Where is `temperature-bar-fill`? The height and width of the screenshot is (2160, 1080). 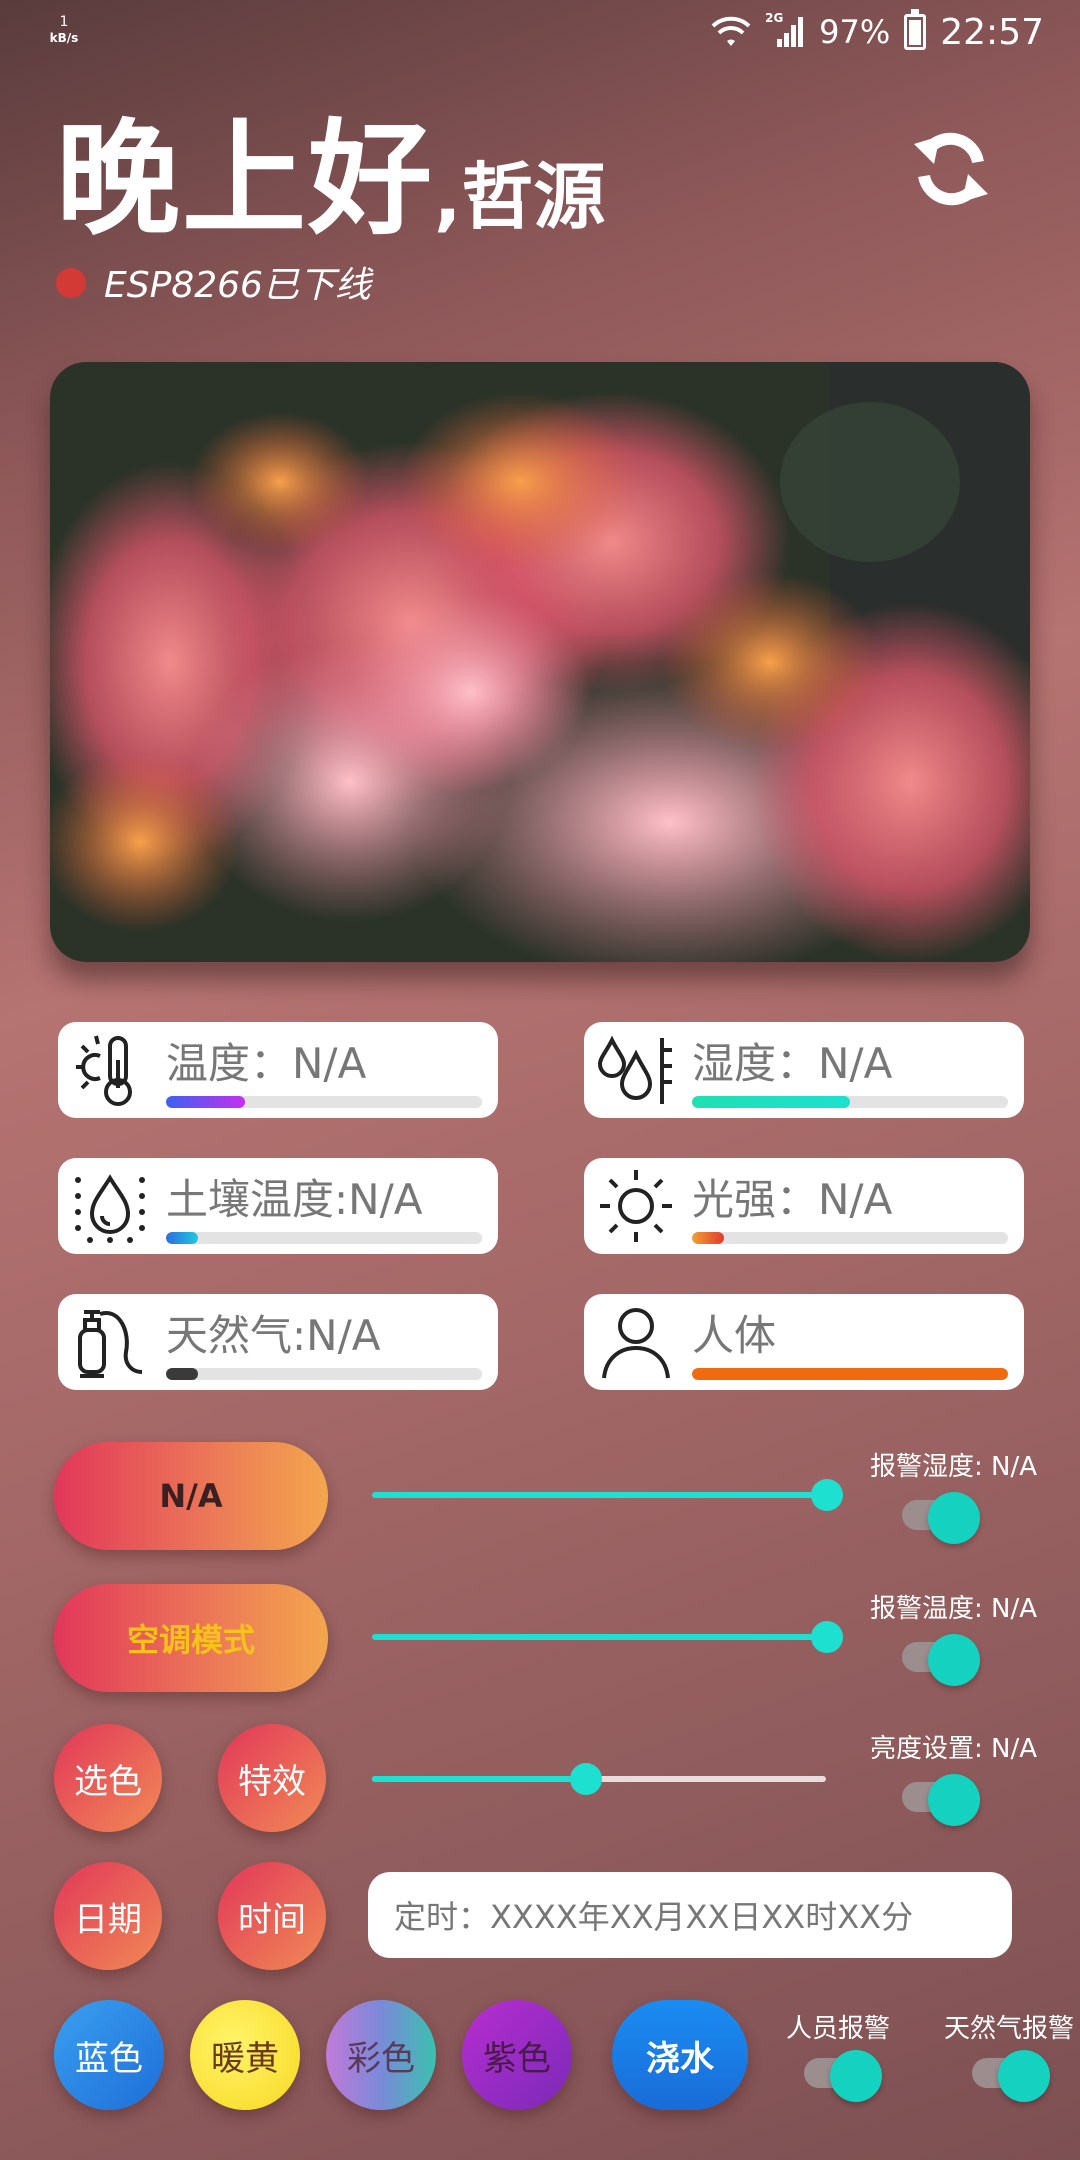
temperature-bar-fill is located at coordinates (205, 1102).